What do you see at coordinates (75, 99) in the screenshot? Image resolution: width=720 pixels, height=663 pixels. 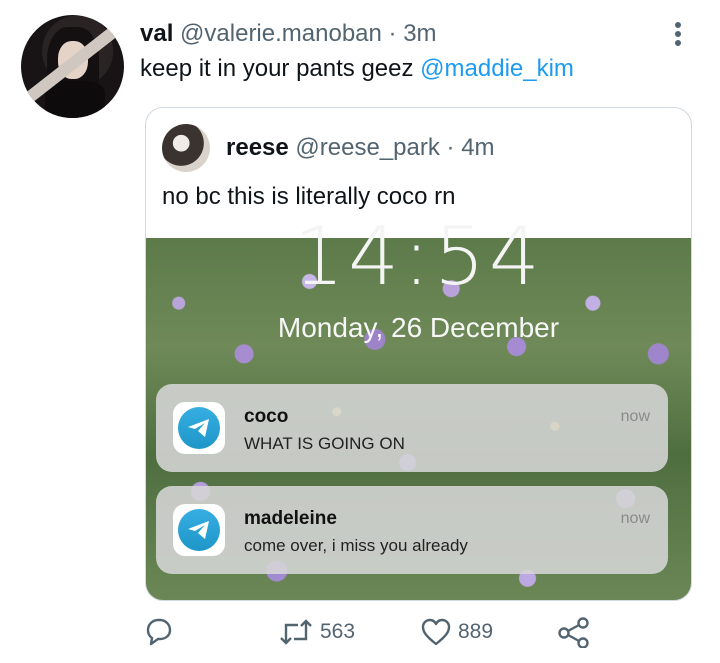 I see `avatar-shirt` at bounding box center [75, 99].